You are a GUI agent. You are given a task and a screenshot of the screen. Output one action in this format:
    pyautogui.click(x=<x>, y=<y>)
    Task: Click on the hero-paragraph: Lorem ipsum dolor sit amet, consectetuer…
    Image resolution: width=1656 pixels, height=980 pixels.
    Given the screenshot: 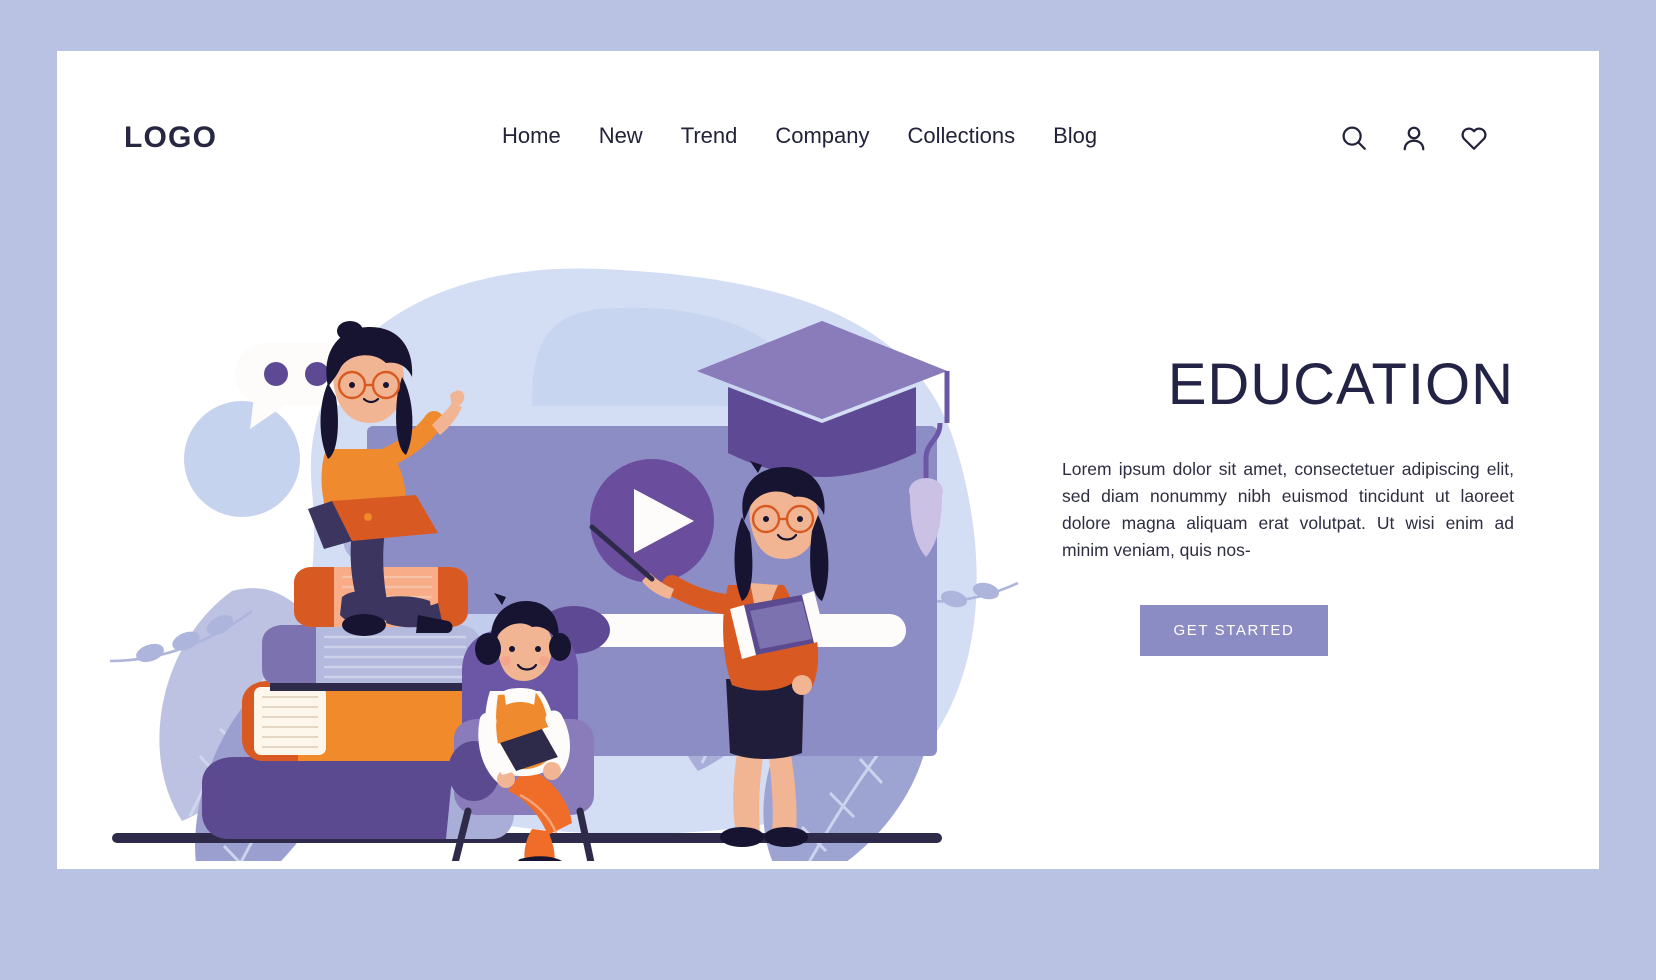 What is the action you would take?
    pyautogui.click(x=1288, y=510)
    